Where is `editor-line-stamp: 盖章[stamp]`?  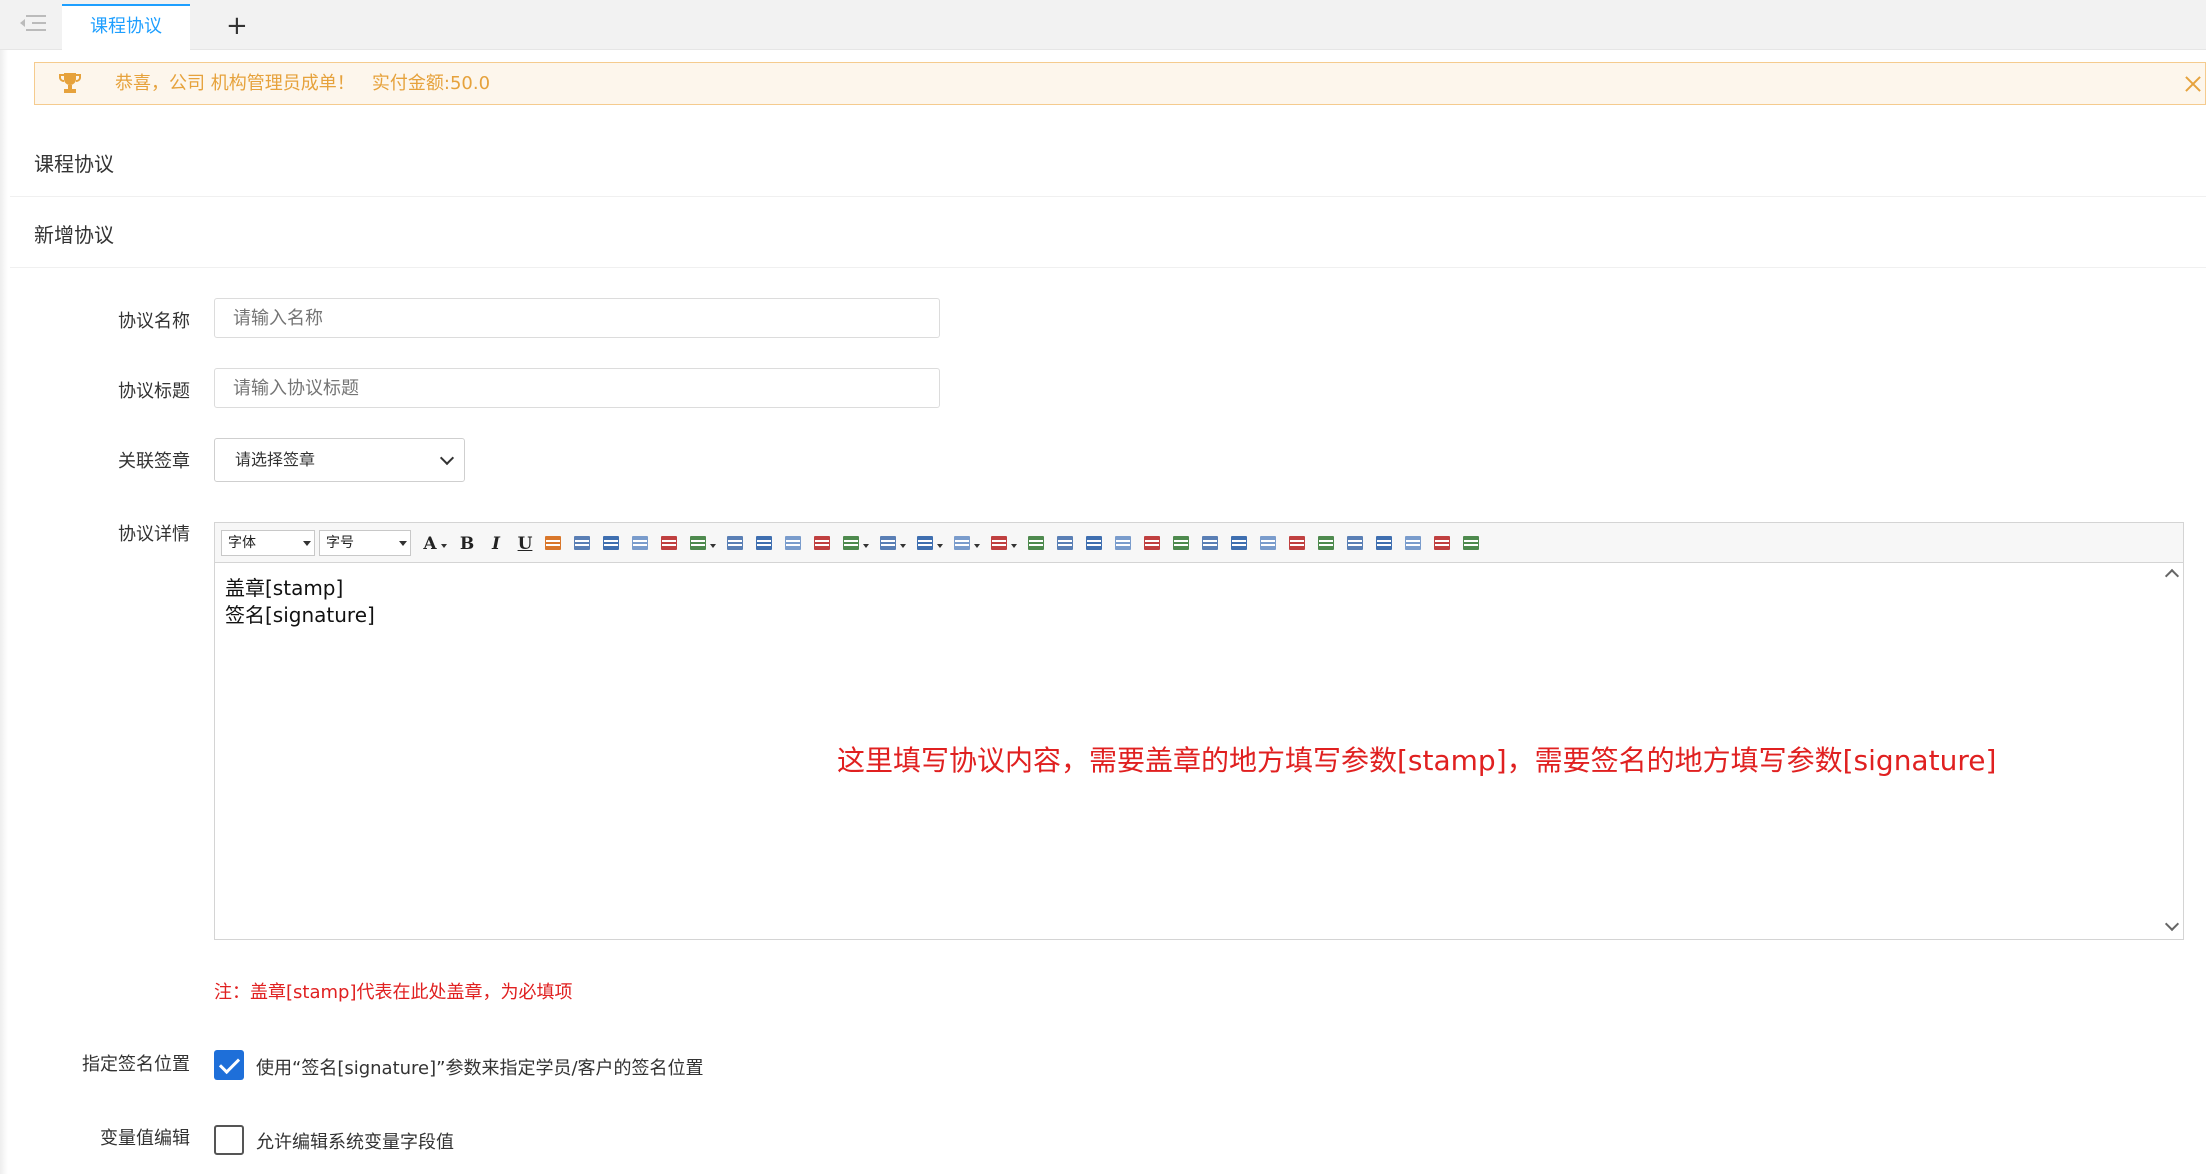 editor-line-stamp: 盖章[stamp] is located at coordinates (284, 588).